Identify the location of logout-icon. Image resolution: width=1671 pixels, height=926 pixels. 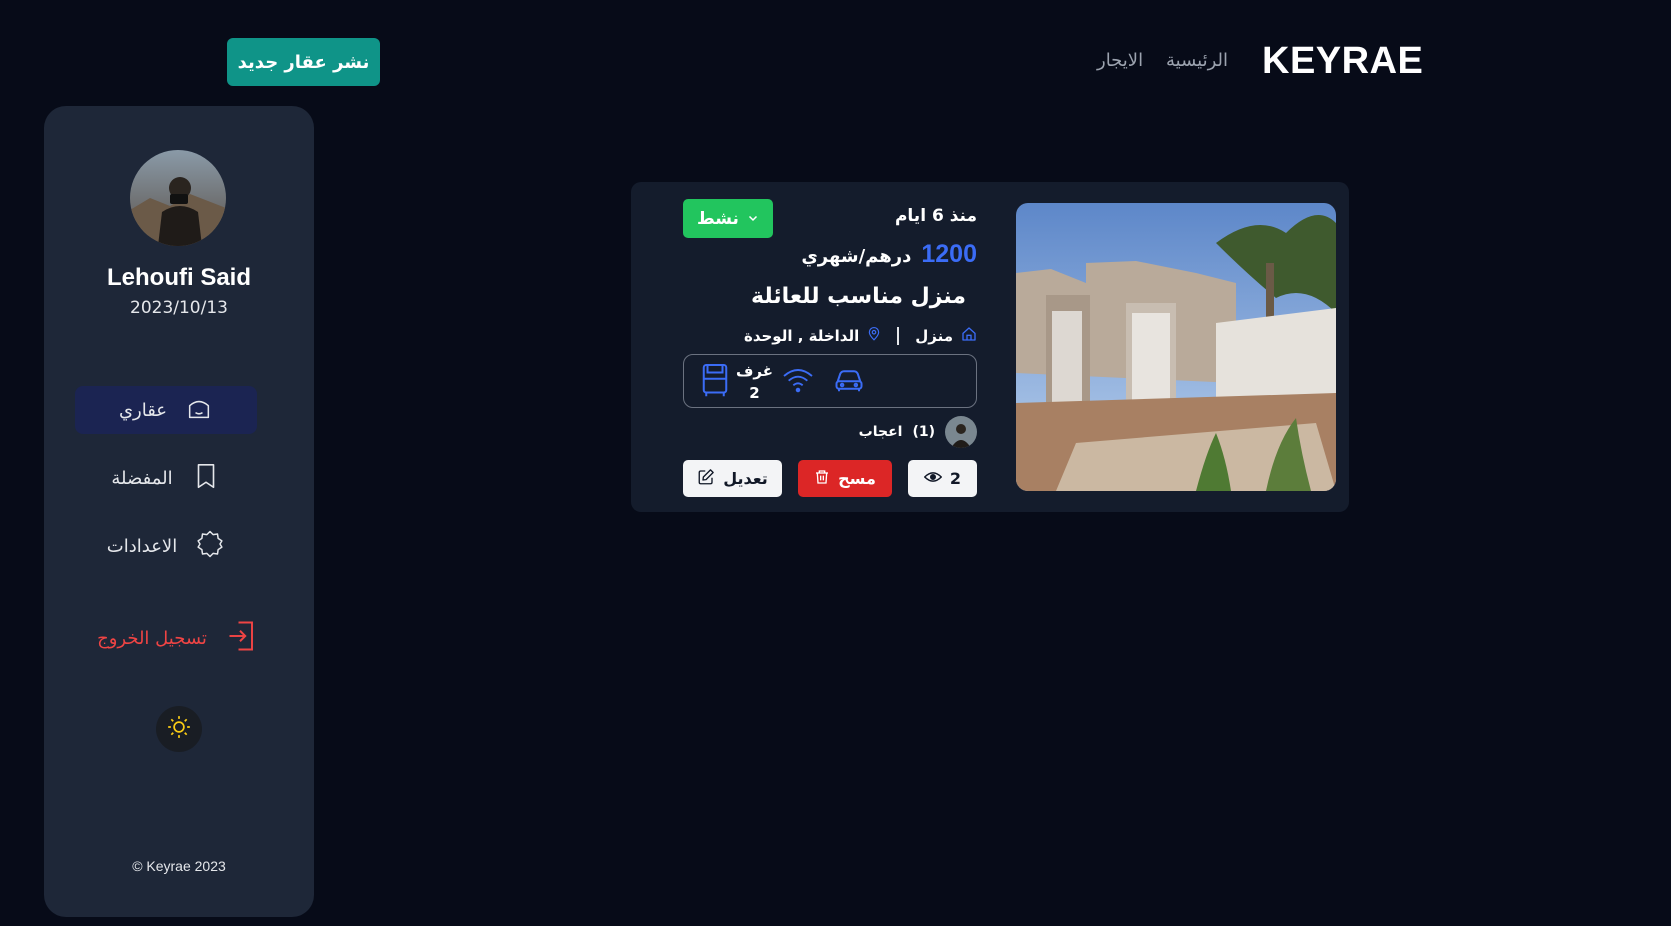
(243, 638).